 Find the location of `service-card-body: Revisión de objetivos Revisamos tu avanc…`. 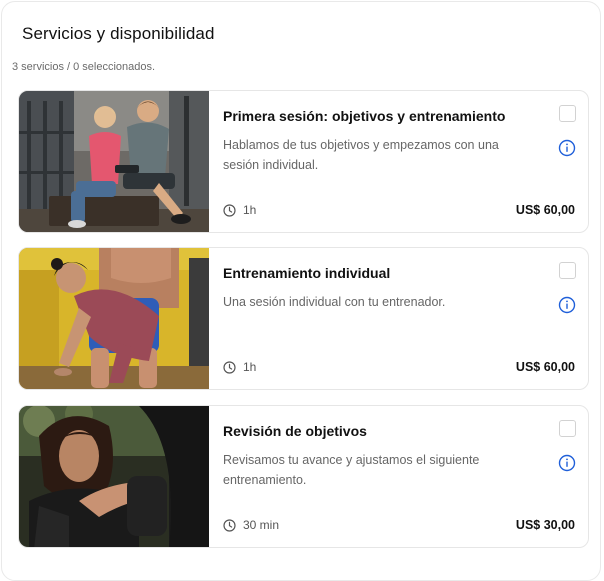

service-card-body: Revisión de objetivos Revisamos tu avanc… is located at coordinates (405, 476).